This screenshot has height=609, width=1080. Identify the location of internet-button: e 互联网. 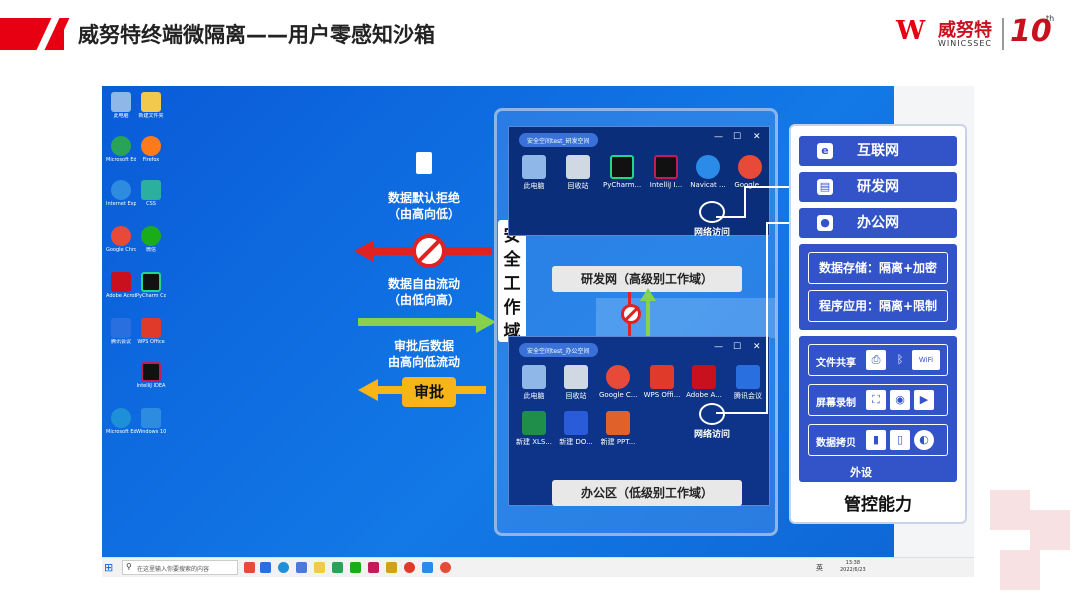
(878, 151).